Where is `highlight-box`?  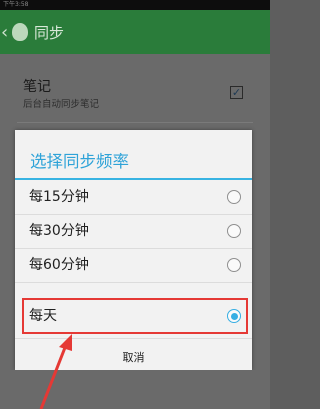
highlight-box is located at coordinates (135, 316).